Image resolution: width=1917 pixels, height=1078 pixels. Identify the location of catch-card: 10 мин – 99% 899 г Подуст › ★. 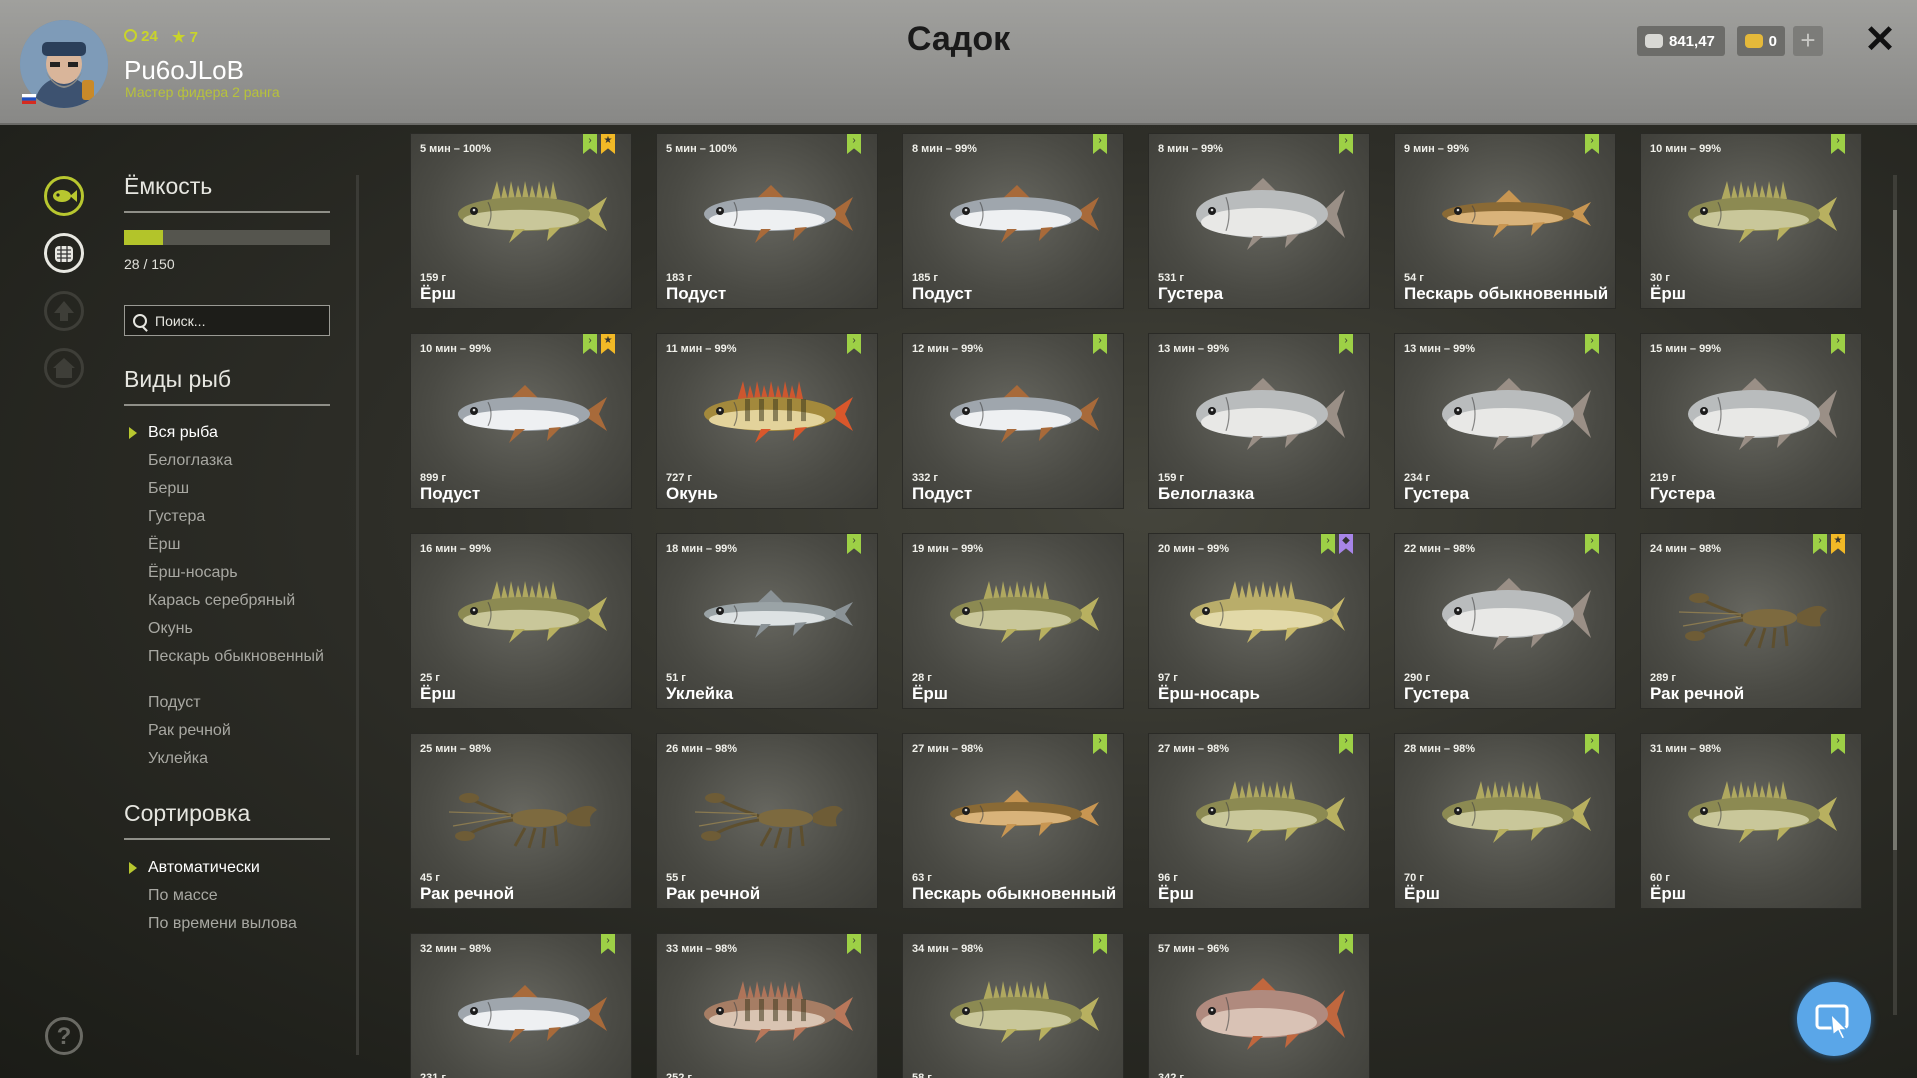
(521, 421).